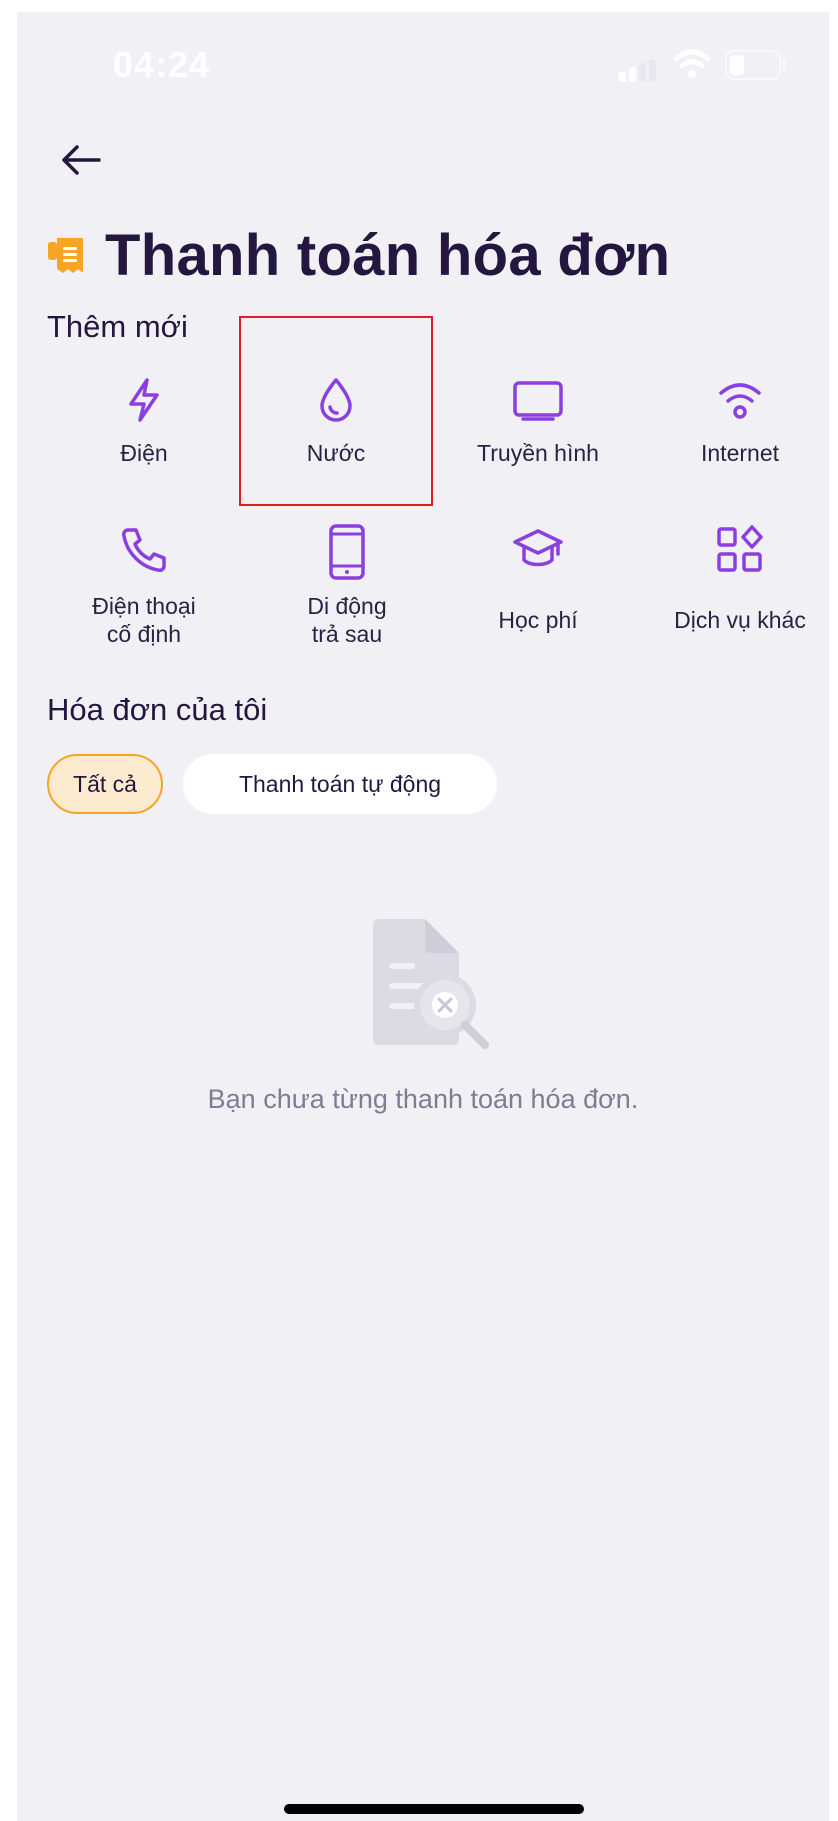 The image size is (838, 1821). I want to click on service-water: Nước, so click(336, 421).